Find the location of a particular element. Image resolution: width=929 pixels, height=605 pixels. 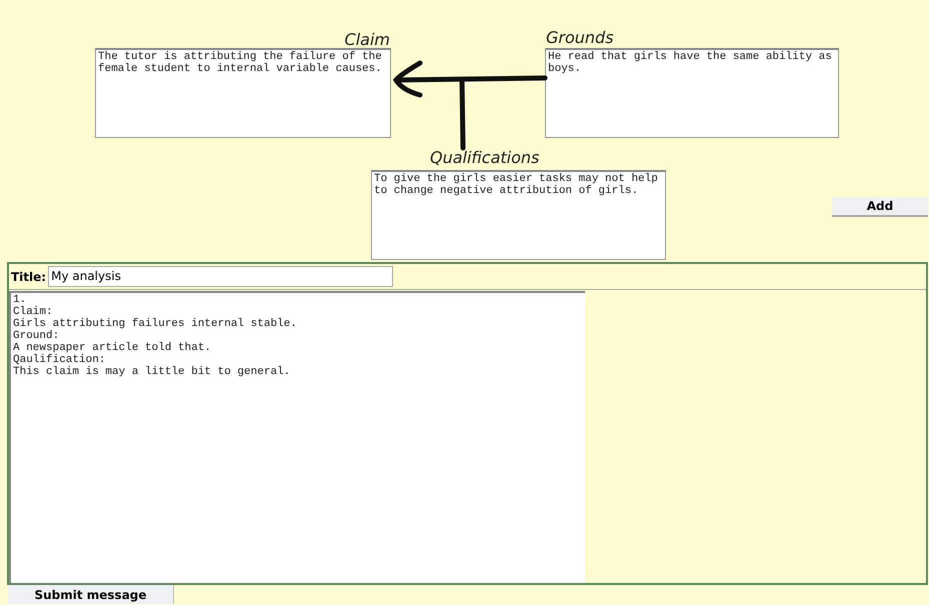

title-field: My analysis is located at coordinates (221, 276).